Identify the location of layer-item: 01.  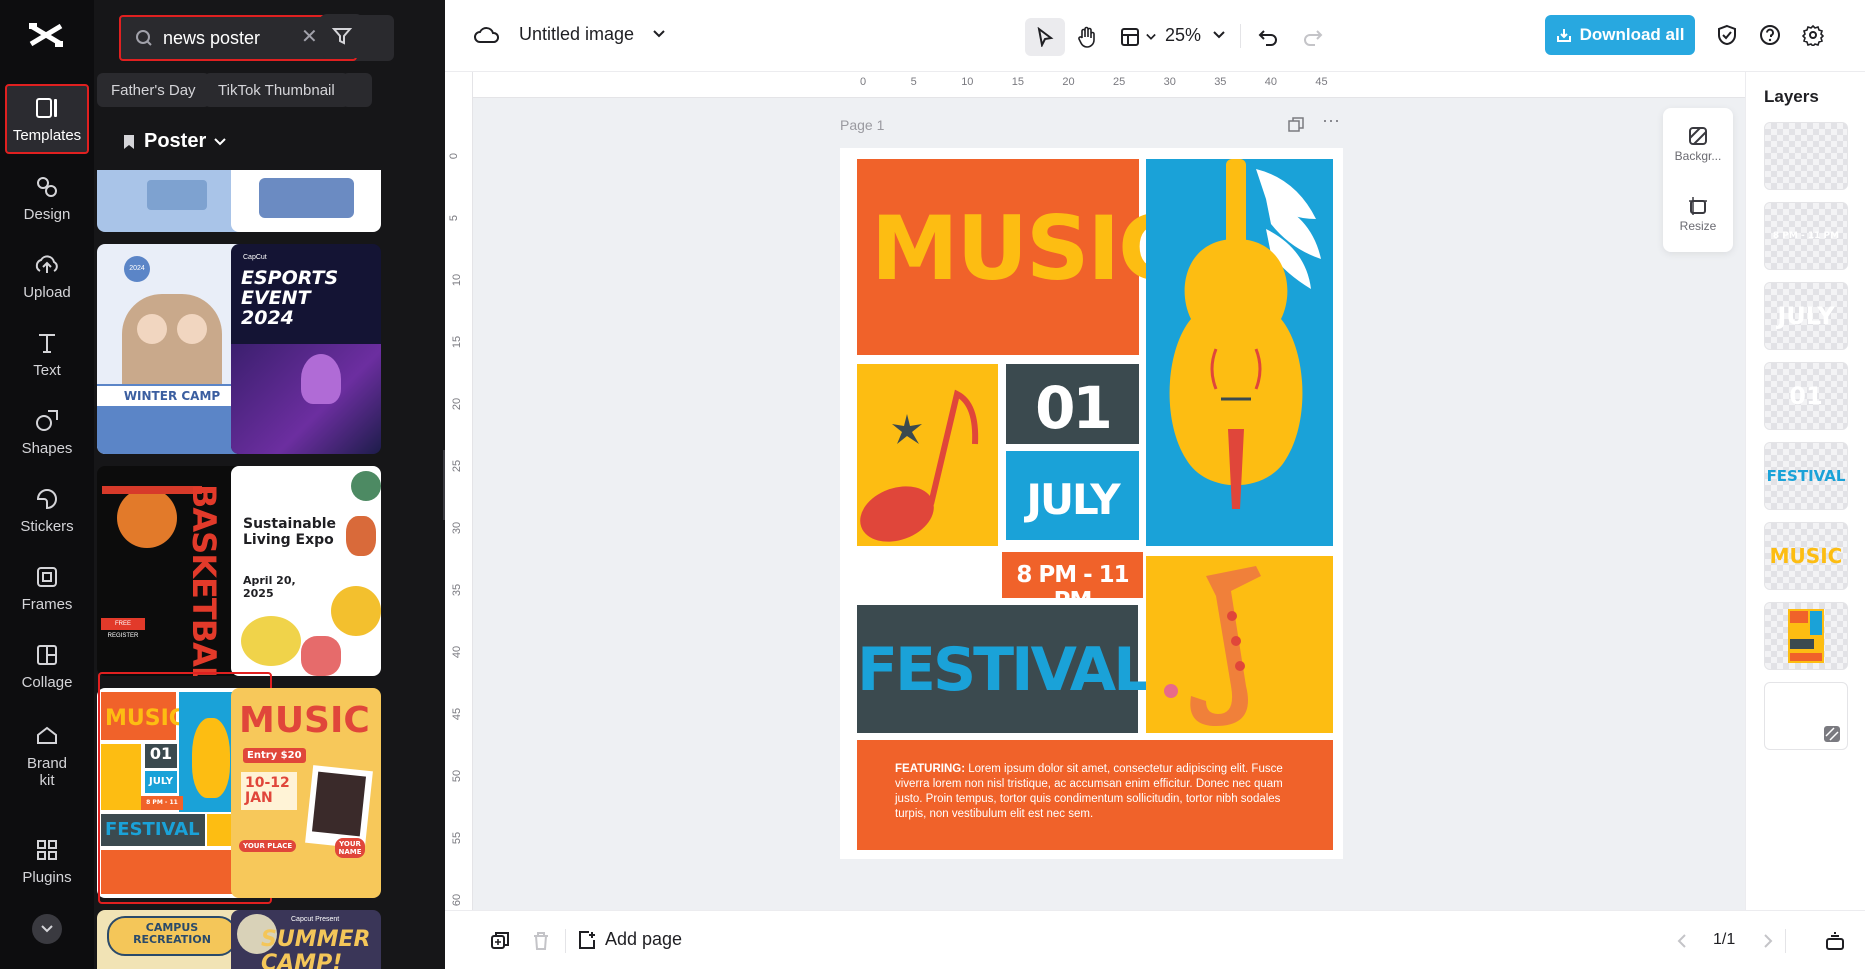
(1806, 396).